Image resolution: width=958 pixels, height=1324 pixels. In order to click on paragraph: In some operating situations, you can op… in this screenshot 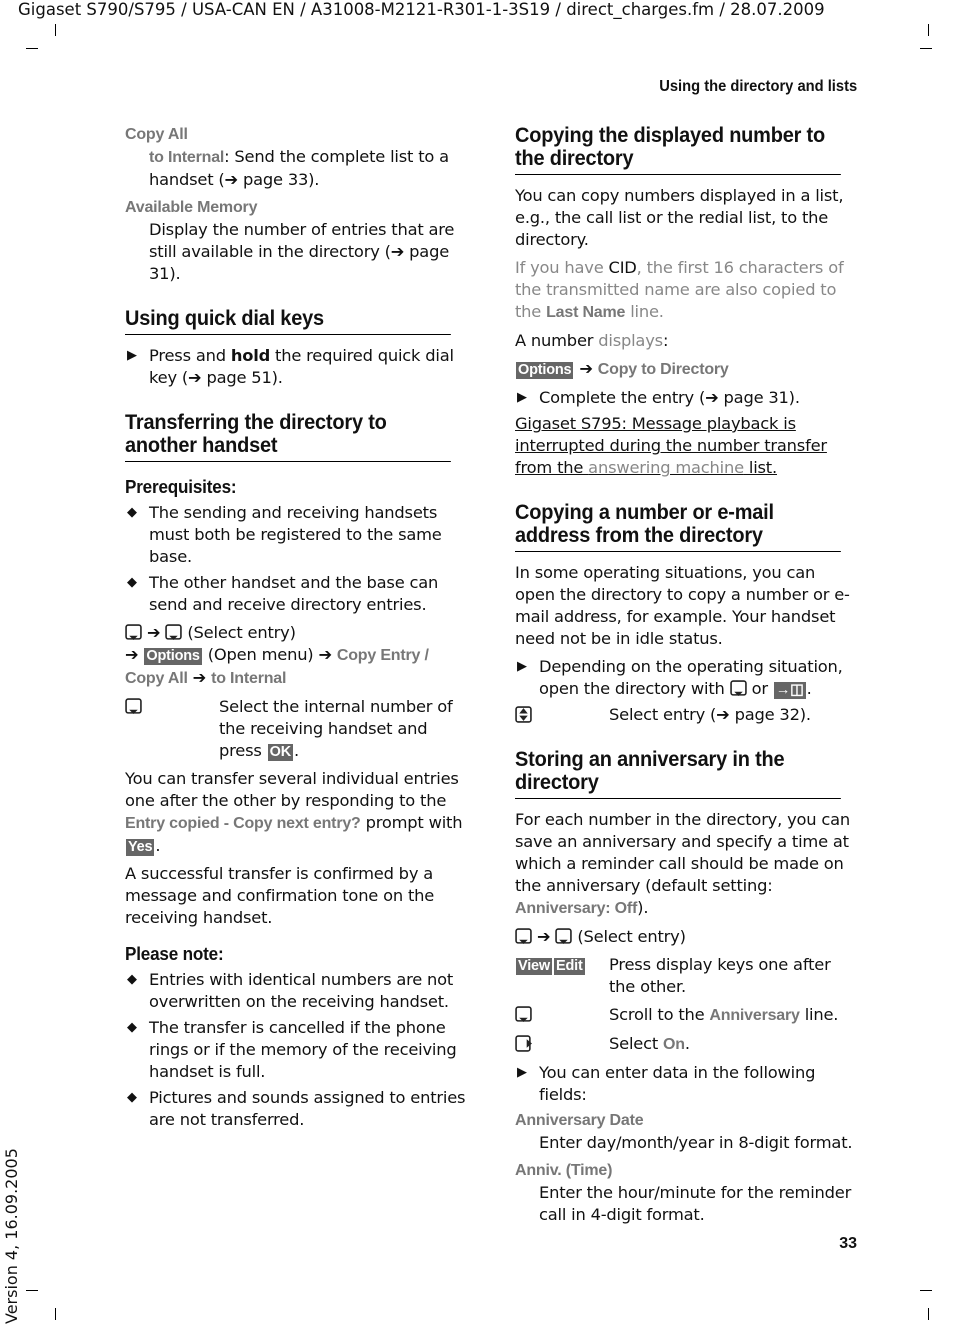, I will do `click(682, 605)`.